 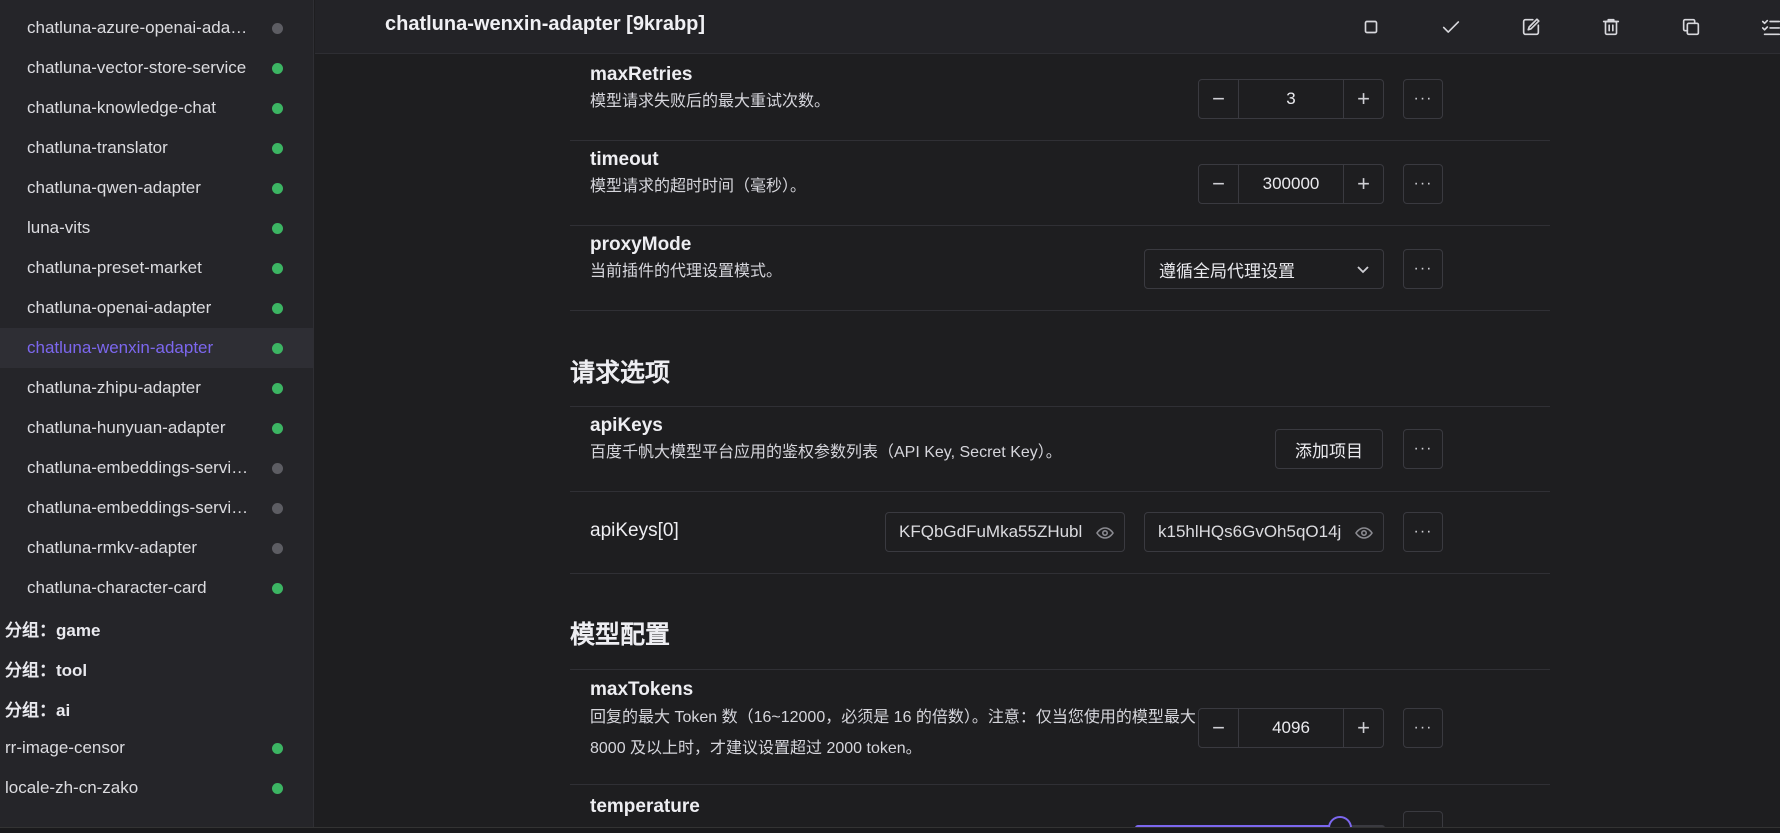 What do you see at coordinates (156, 188) in the screenshot?
I see `sidebar-item-chatluna-qwen-adapter: chatluna-qwen-adapter` at bounding box center [156, 188].